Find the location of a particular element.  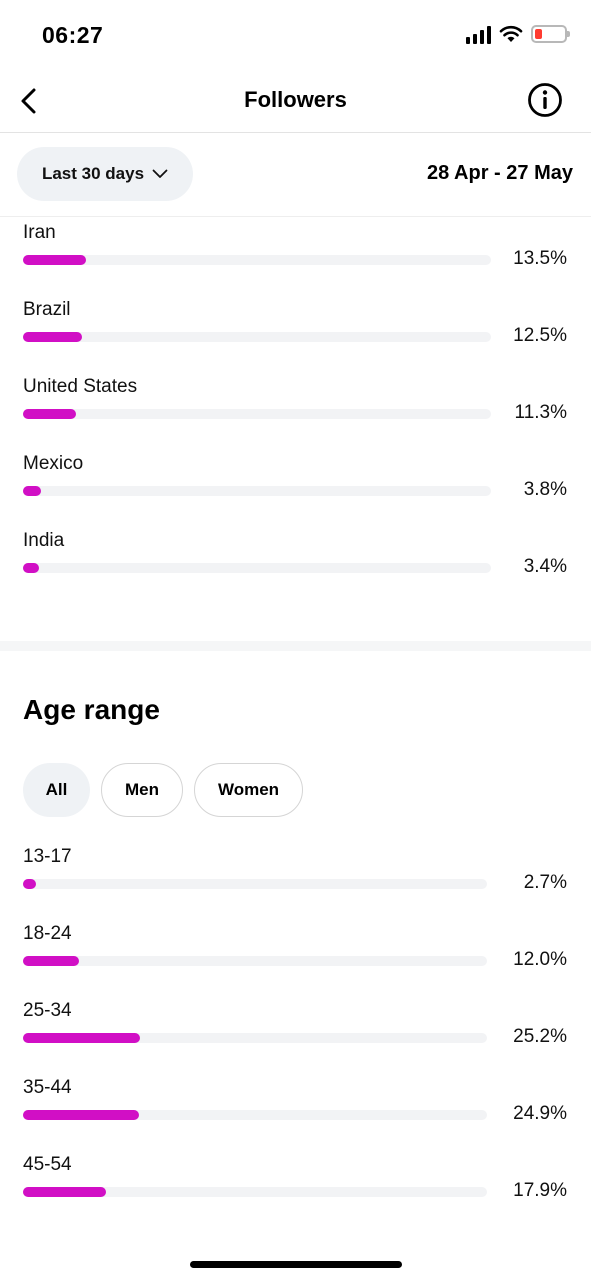

country-row: India 3.4% is located at coordinates (295, 568).